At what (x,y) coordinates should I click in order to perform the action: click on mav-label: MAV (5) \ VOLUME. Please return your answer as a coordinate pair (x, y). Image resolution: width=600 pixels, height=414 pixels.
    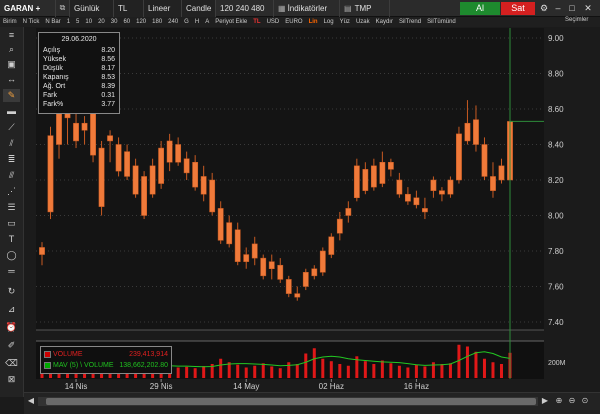
    Looking at the image, I should click on (83, 365).